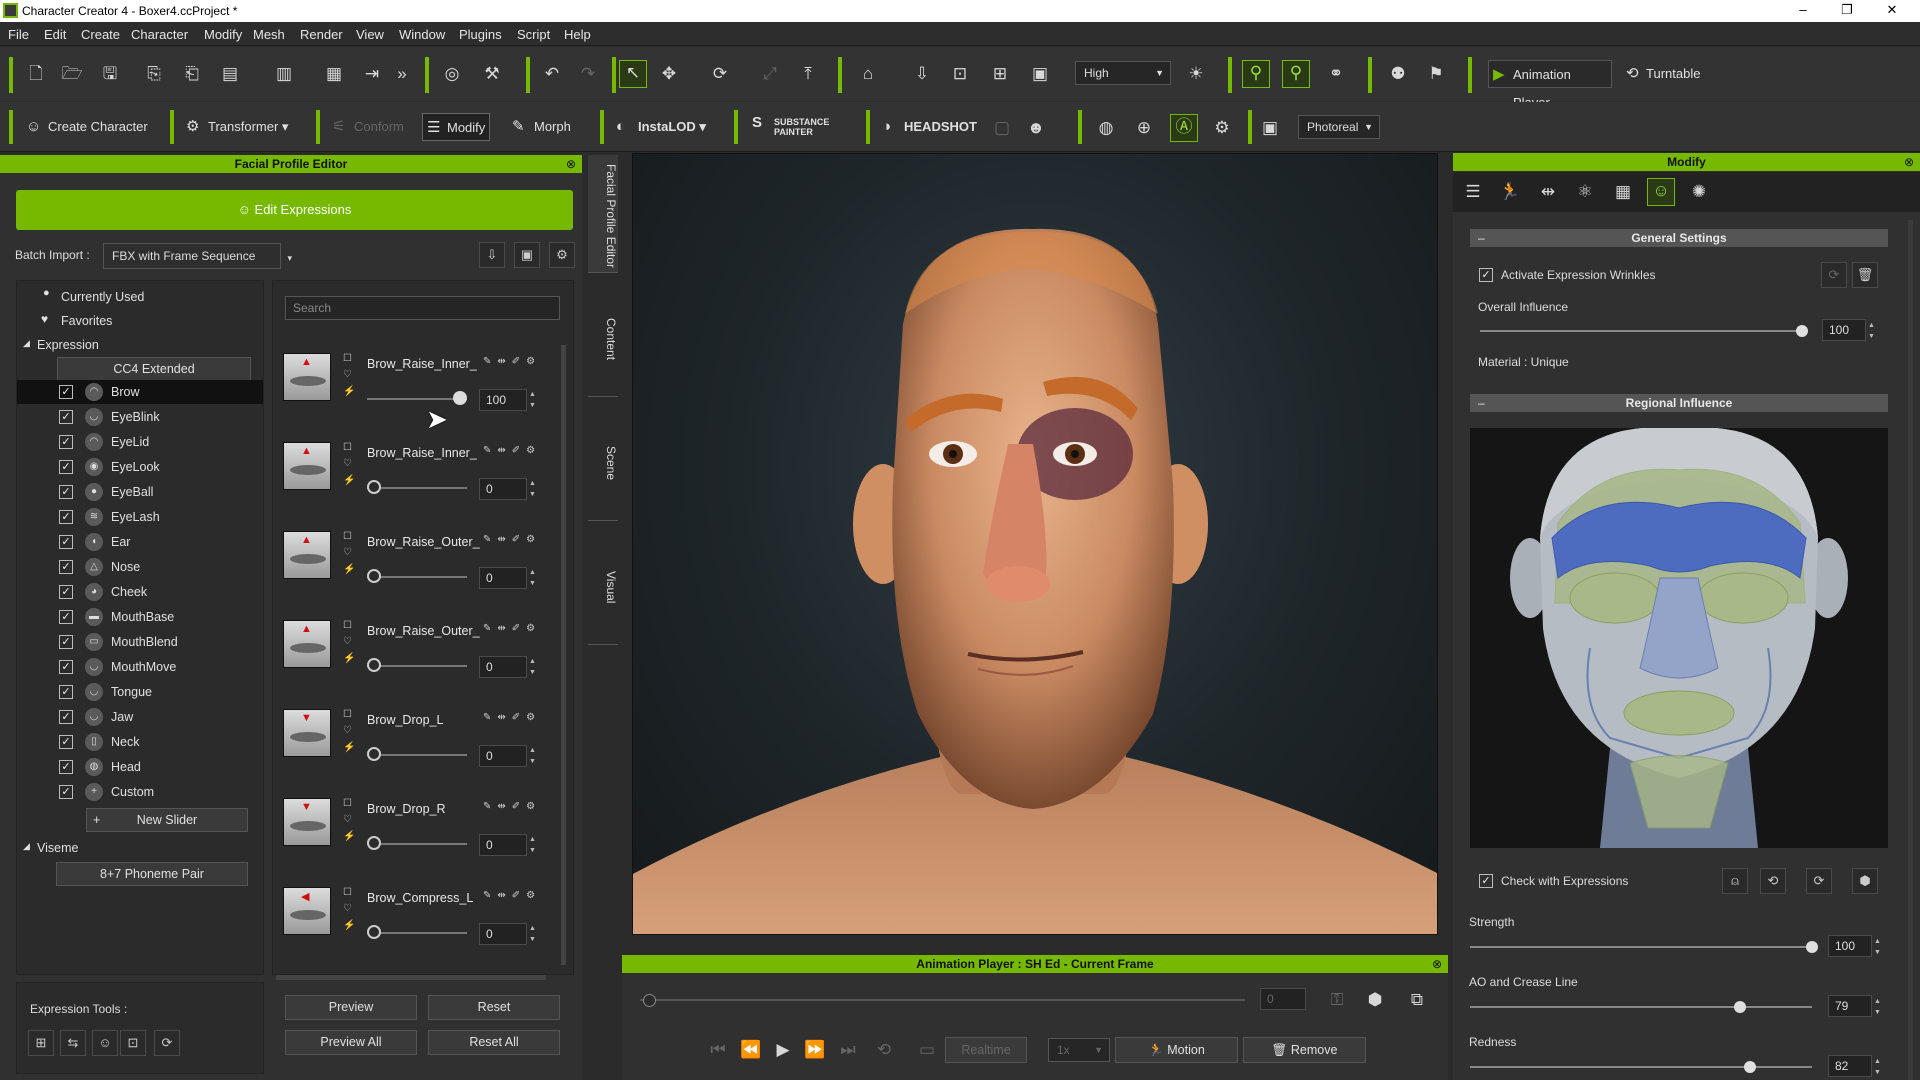  I want to click on tool-add-icon: ⊞, so click(41, 1043).